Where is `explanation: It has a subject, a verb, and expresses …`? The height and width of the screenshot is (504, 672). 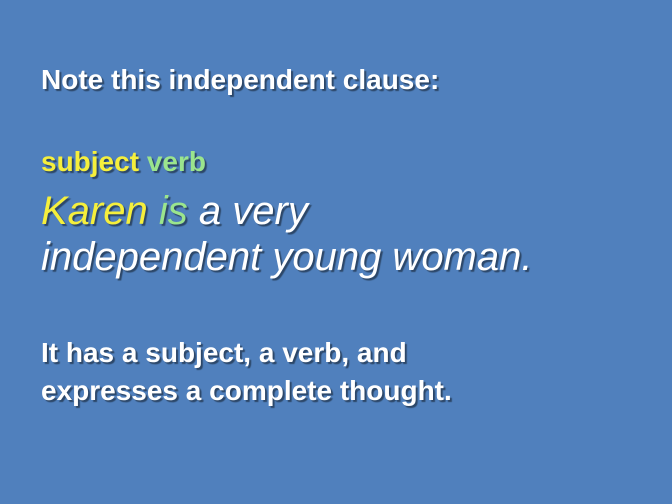
explanation: It has a subject, a verb, and expresses … is located at coordinates (246, 372).